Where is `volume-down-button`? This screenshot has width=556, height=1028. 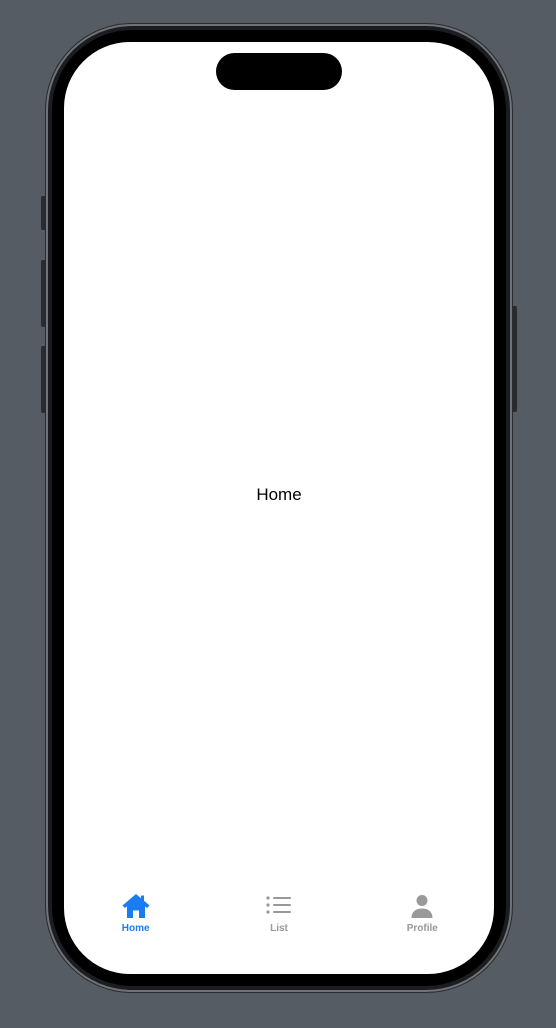 volume-down-button is located at coordinates (43, 379).